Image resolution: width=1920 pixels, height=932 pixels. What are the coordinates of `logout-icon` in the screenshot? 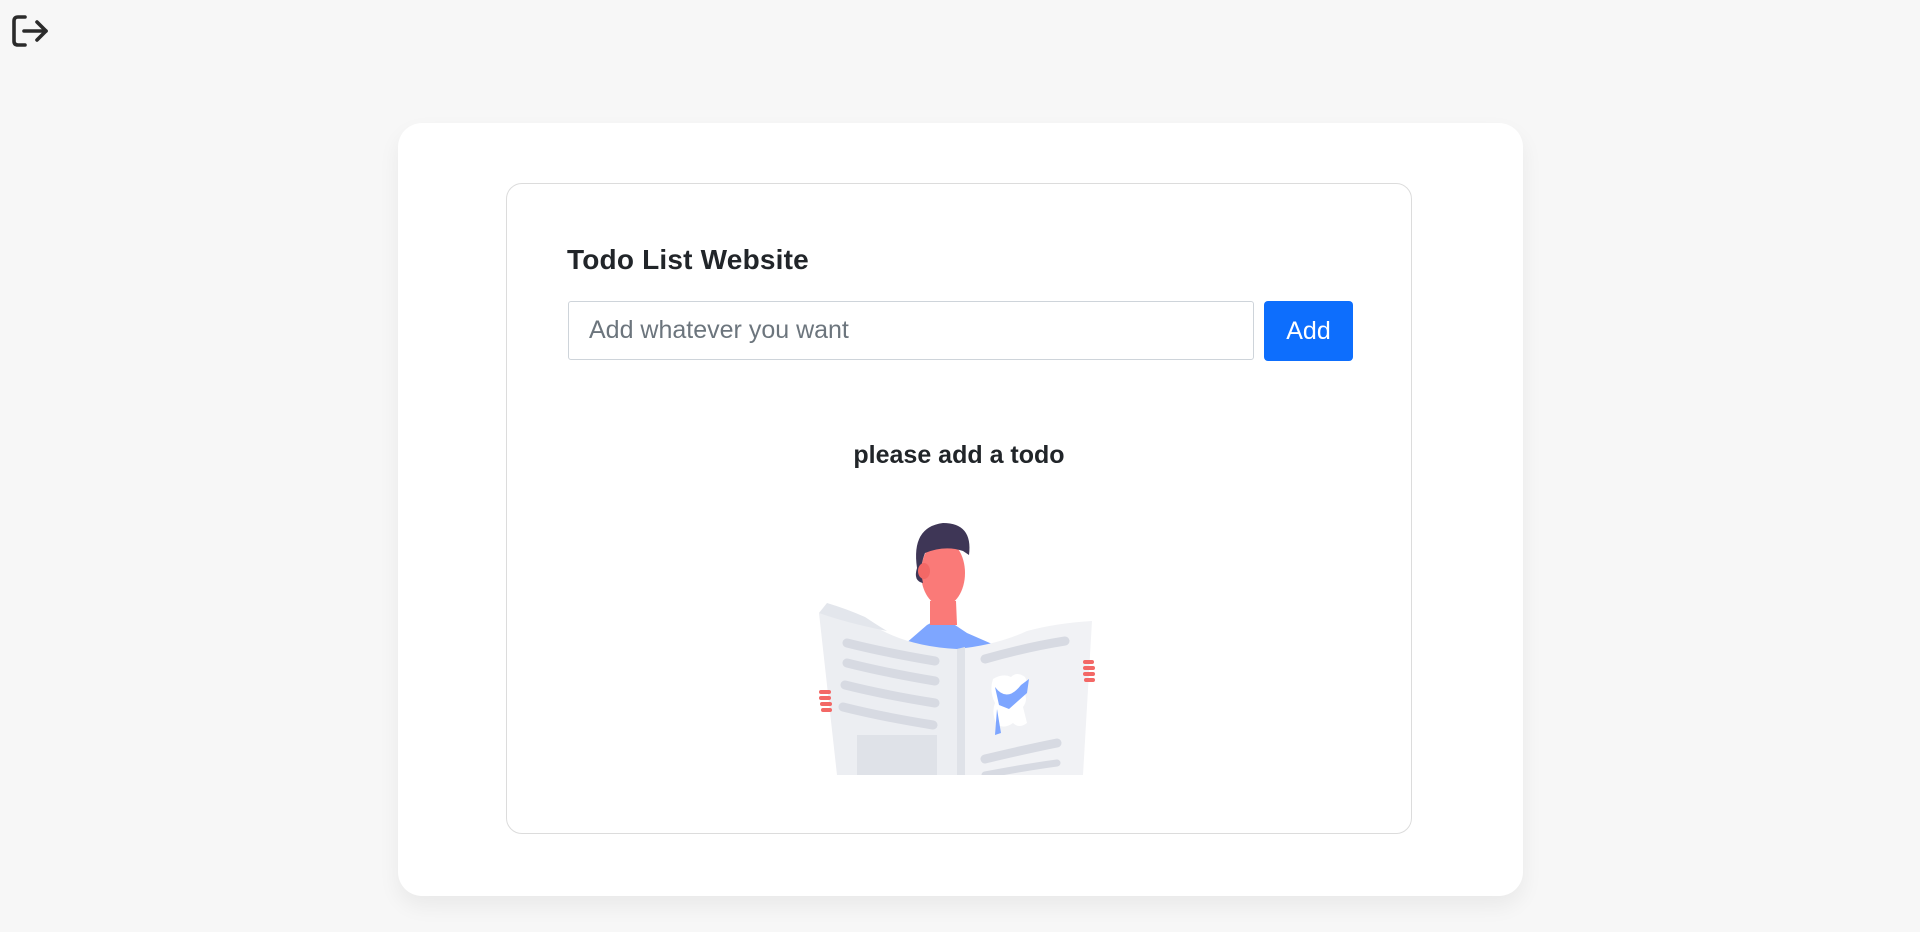 It's located at (30, 31).